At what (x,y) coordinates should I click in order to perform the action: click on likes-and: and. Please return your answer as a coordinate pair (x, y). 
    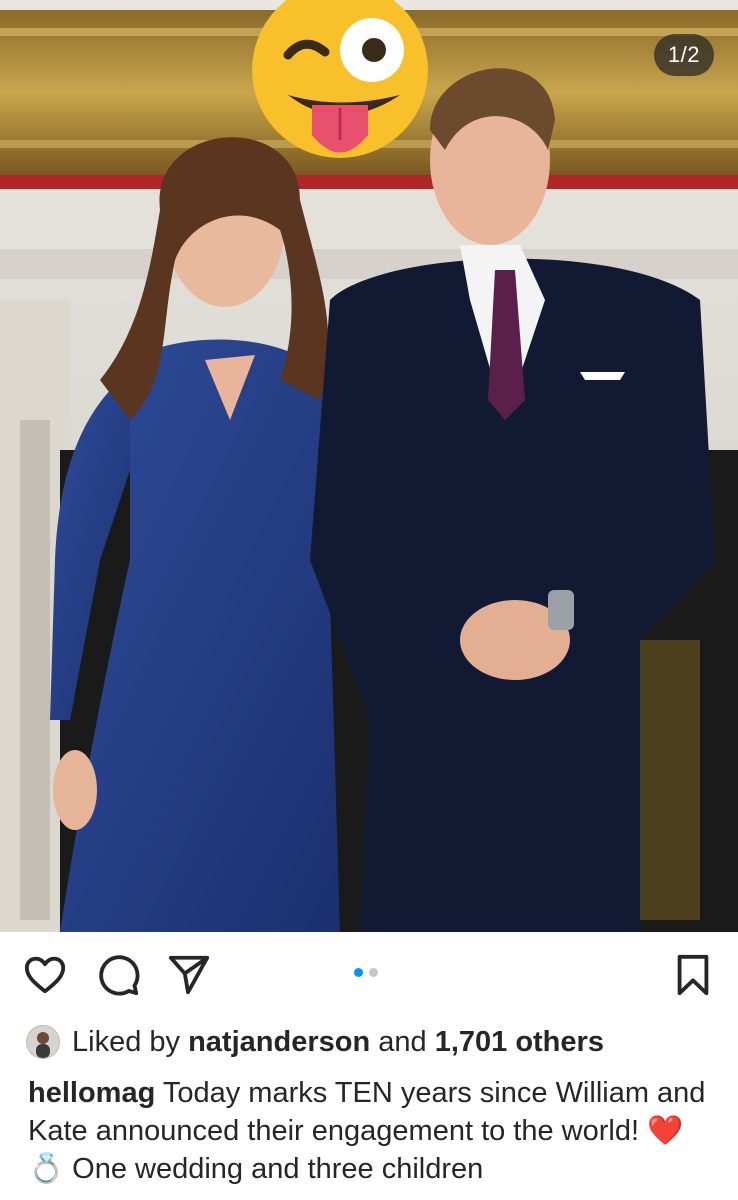
    Looking at the image, I should click on (402, 1041).